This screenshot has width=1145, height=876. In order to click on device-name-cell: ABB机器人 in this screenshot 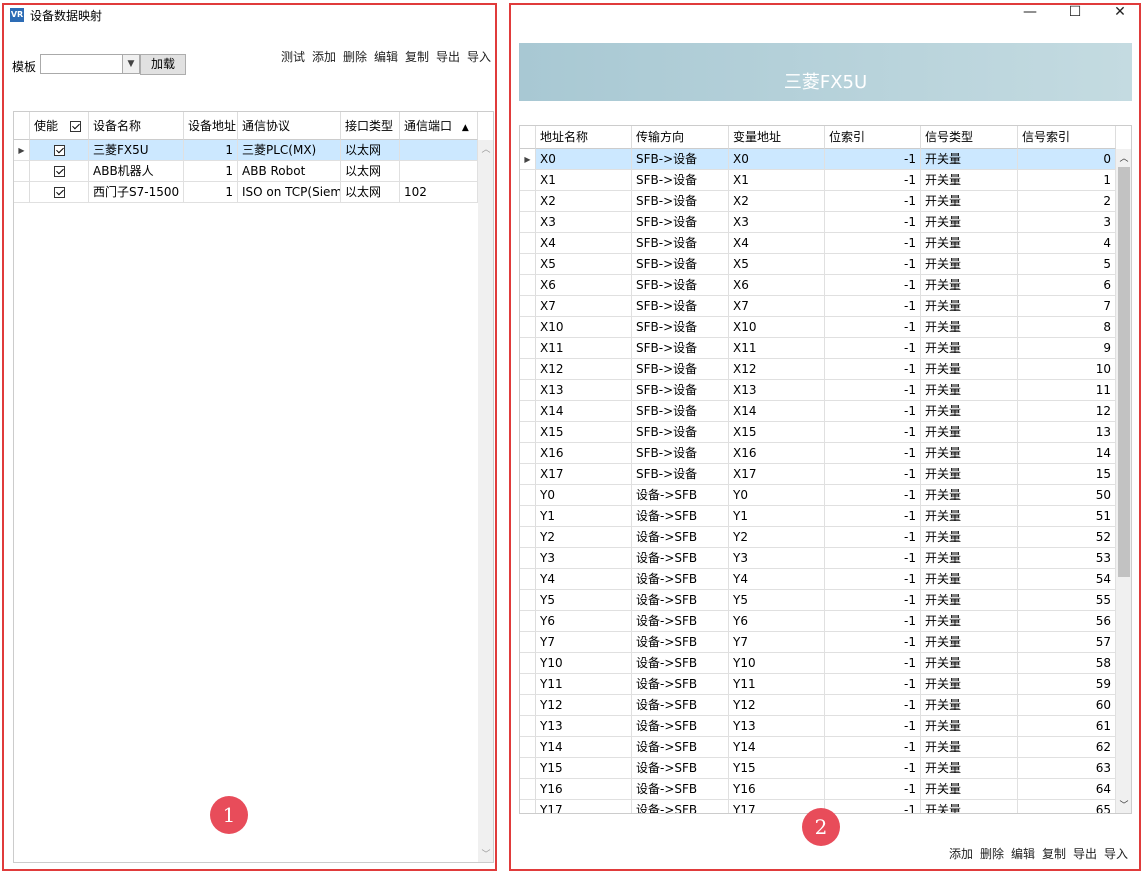, I will do `click(136, 171)`.